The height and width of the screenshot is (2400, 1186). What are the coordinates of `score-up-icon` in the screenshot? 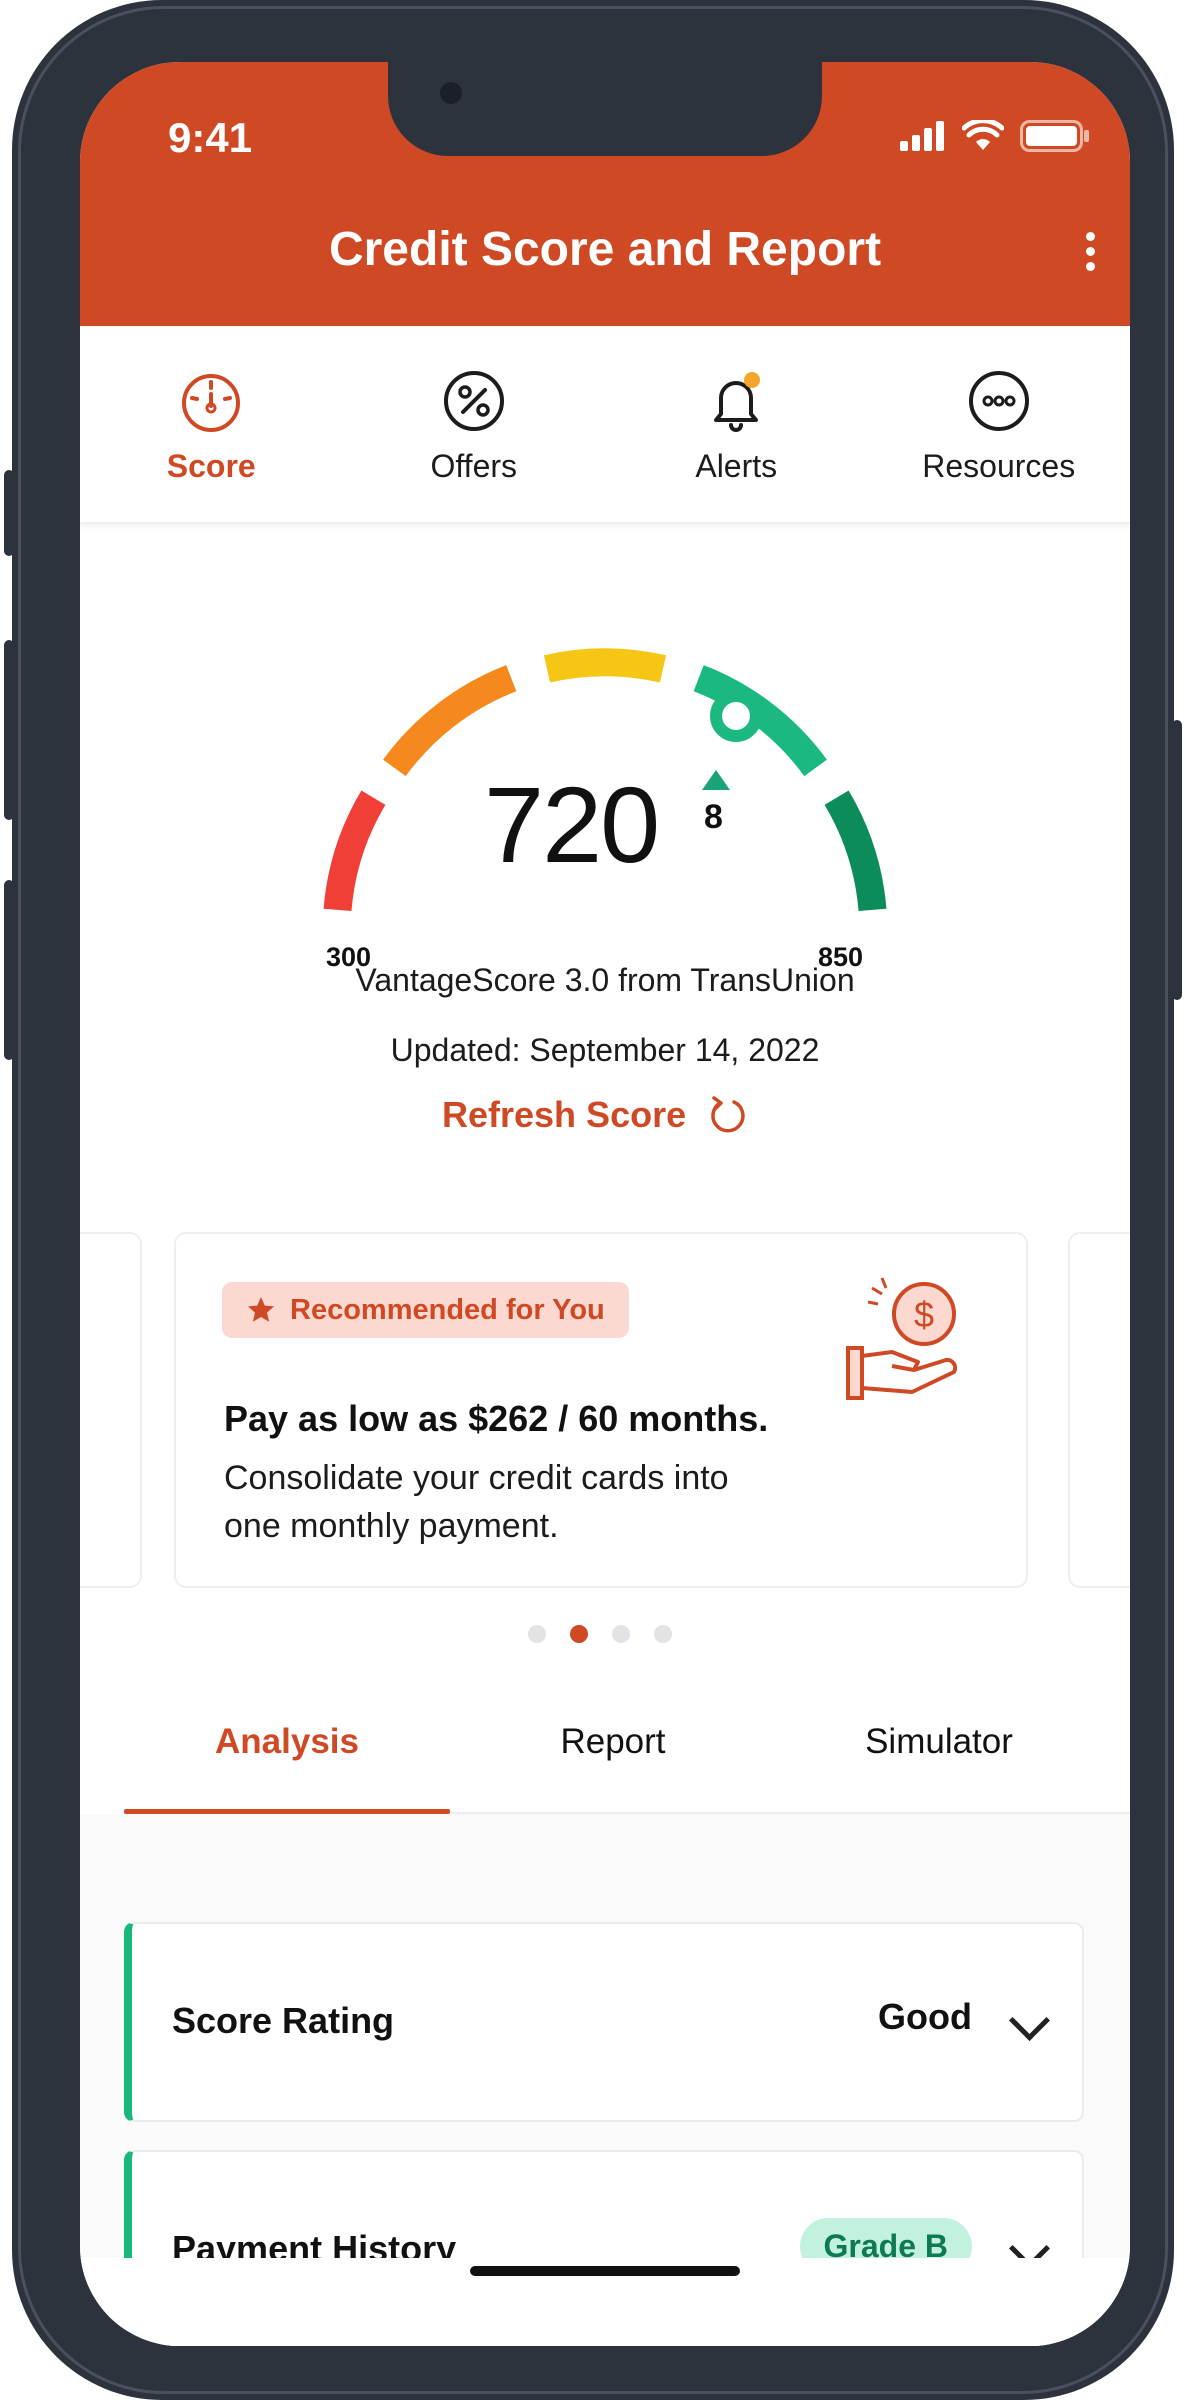 It's located at (716, 780).